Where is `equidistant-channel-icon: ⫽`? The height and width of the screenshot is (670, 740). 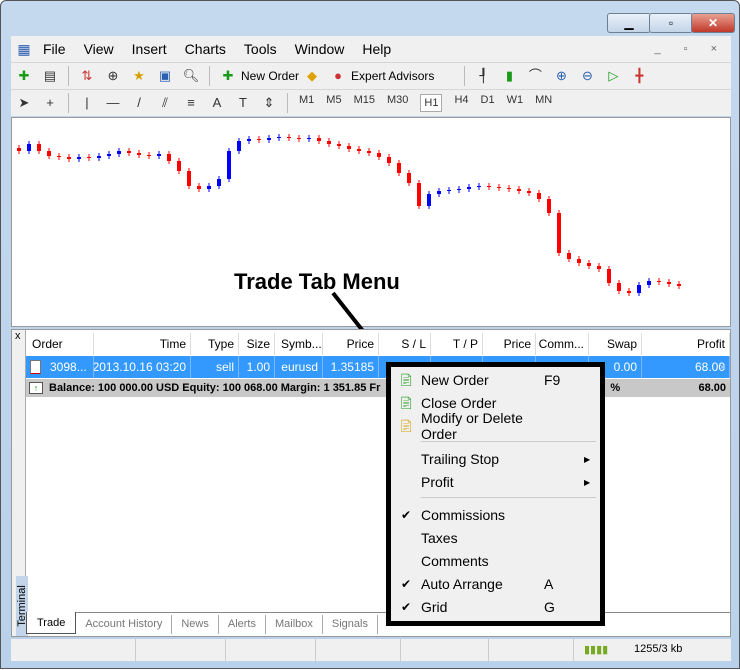 equidistant-channel-icon: ⫽ is located at coordinates (165, 103).